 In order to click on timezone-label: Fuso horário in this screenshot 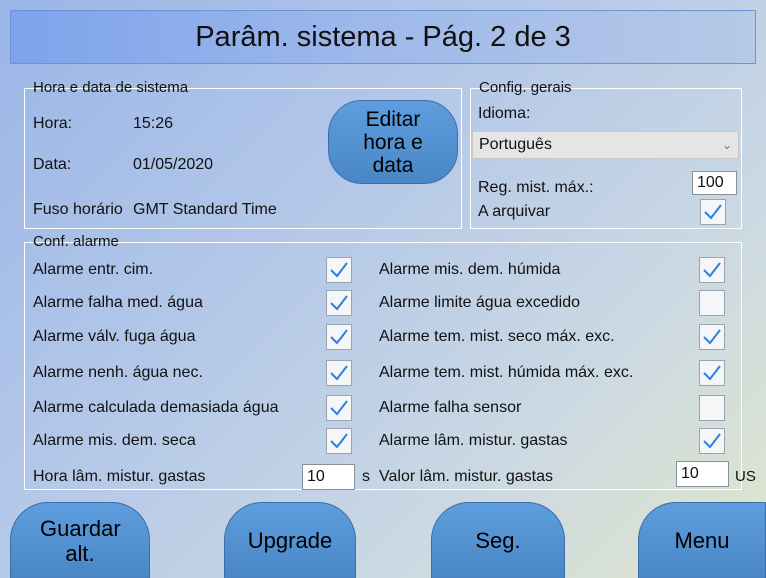, I will do `click(78, 209)`.